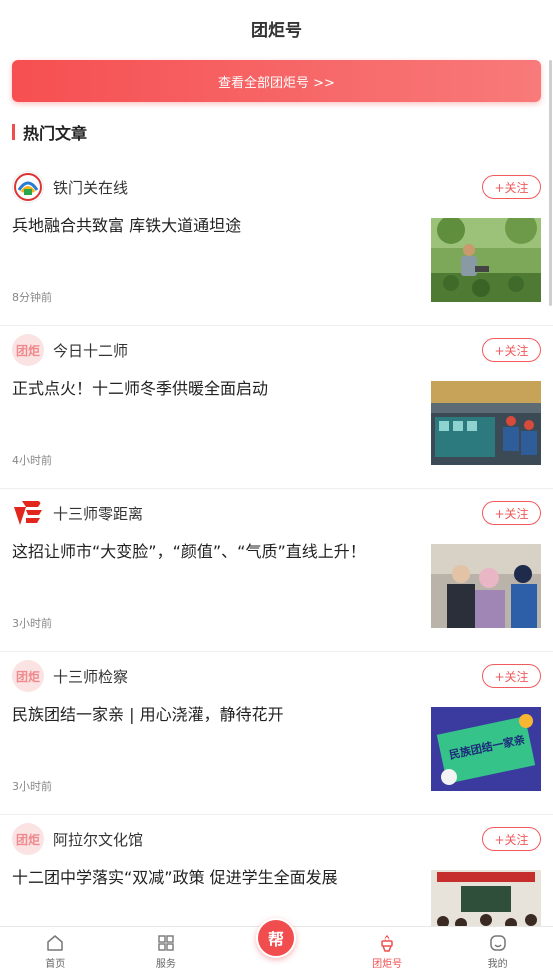 This screenshot has height=971, width=553. Describe the element at coordinates (90, 187) in the screenshot. I see `author-name: 铁门关在线` at that location.